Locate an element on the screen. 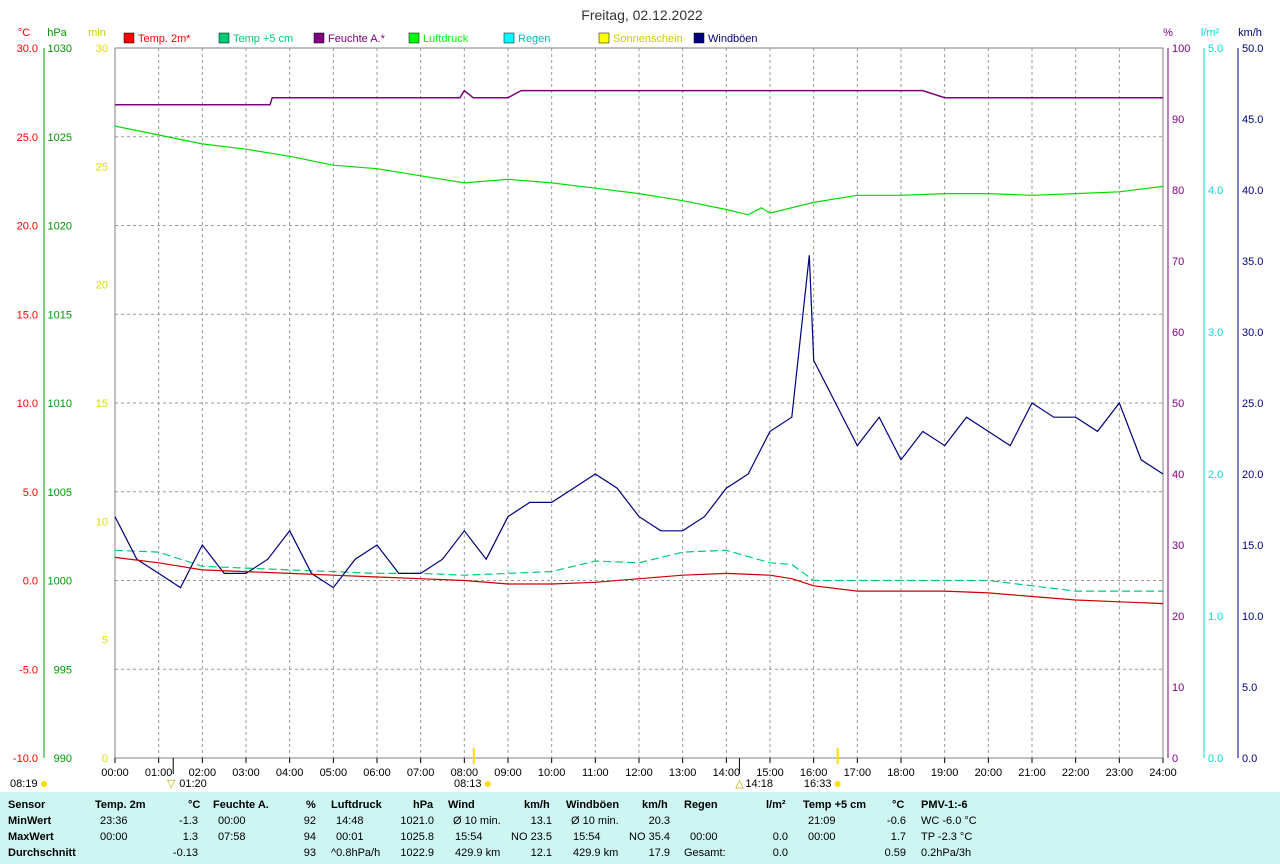 The height and width of the screenshot is (864, 1280). humidity-axis-unit: % is located at coordinates (1168, 33).